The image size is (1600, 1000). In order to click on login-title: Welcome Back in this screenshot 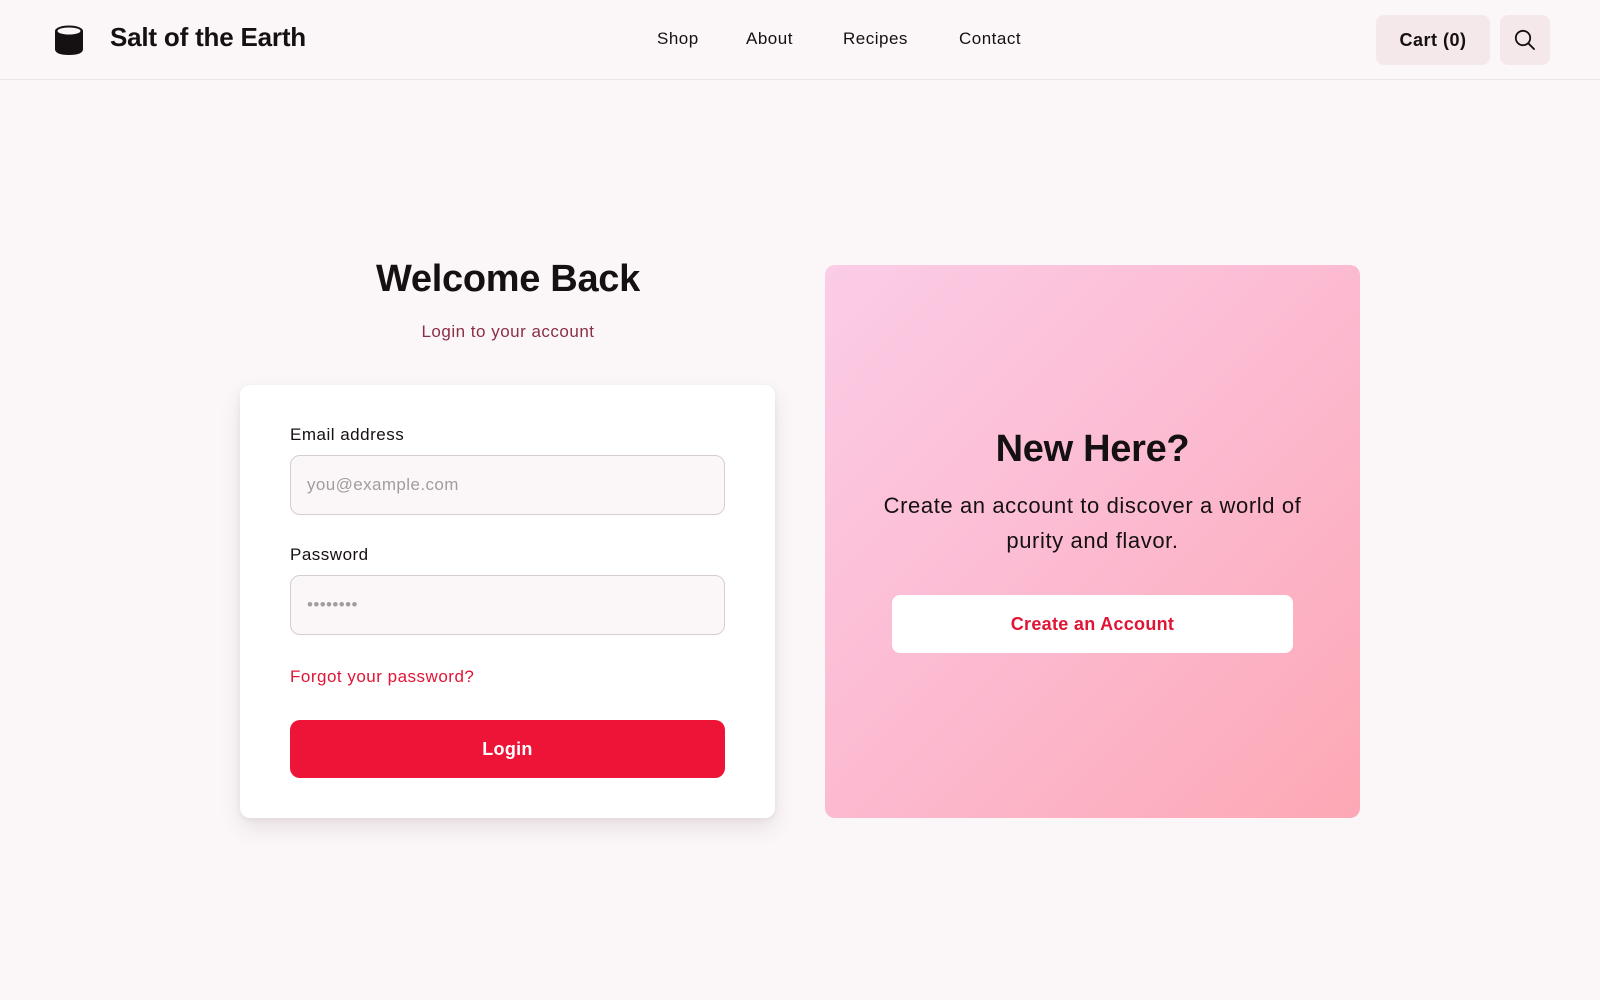, I will do `click(508, 279)`.